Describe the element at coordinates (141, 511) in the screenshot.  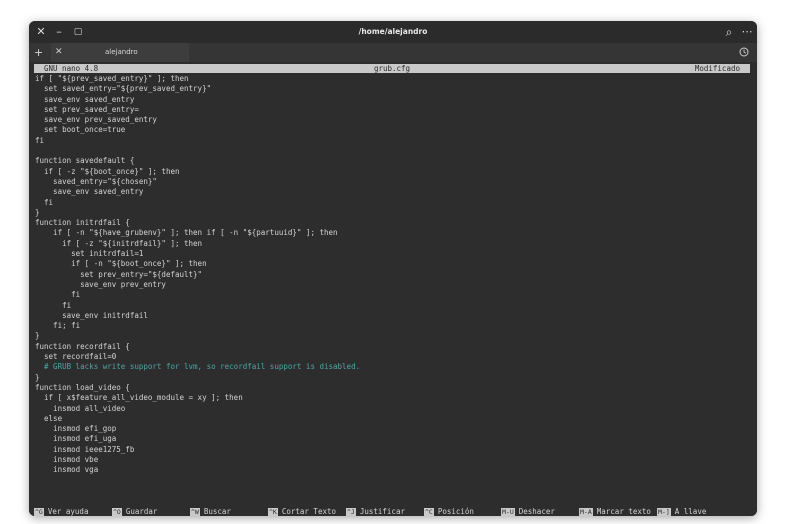
I see `shortcut-label: Guardar` at that location.